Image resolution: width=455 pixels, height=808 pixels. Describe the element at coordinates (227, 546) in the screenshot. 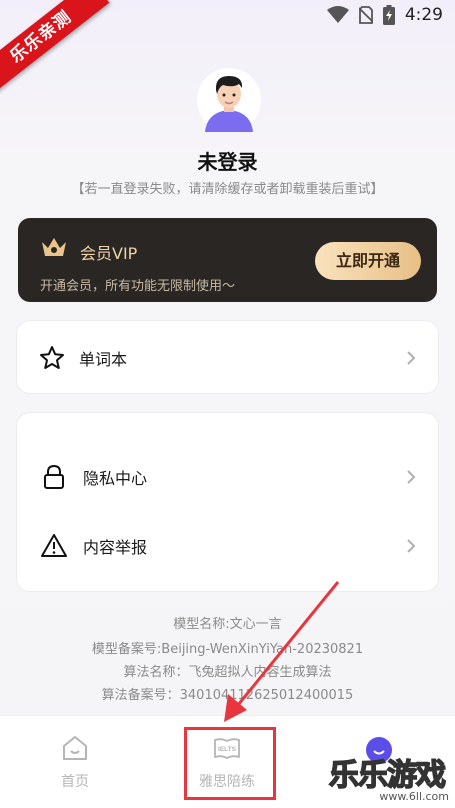

I see `menu-item-report: 内容举报` at that location.